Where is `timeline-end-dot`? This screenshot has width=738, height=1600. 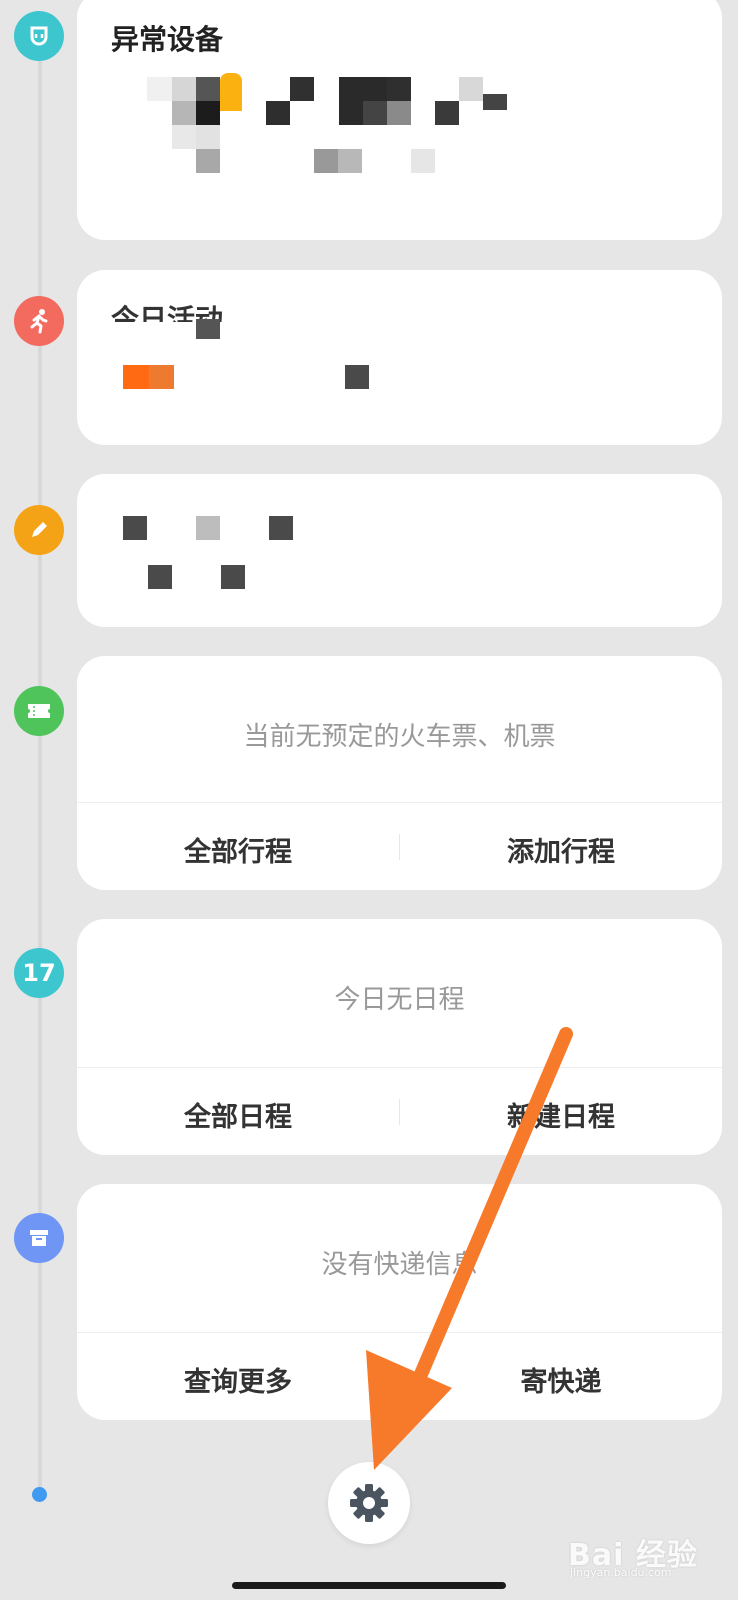 timeline-end-dot is located at coordinates (39, 1494).